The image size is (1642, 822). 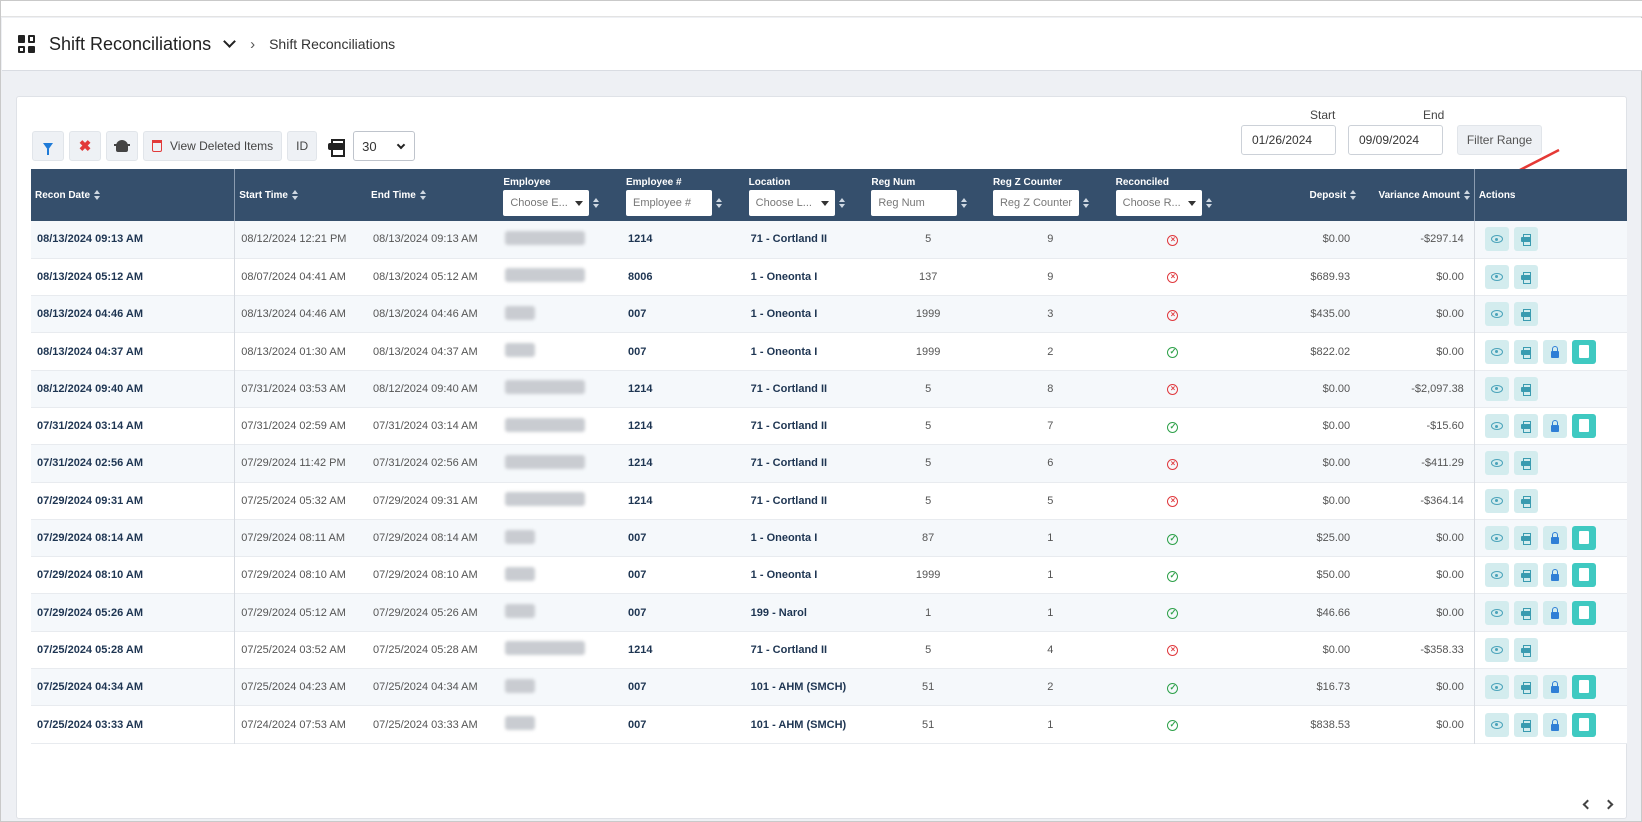 What do you see at coordinates (27, 44) in the screenshot?
I see `grid-icon` at bounding box center [27, 44].